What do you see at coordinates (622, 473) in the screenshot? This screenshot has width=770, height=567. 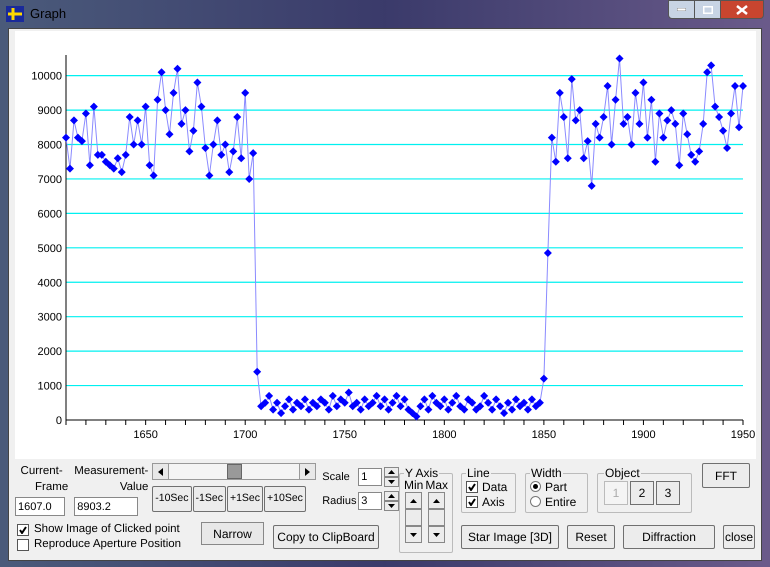 I see `object-title: Object` at bounding box center [622, 473].